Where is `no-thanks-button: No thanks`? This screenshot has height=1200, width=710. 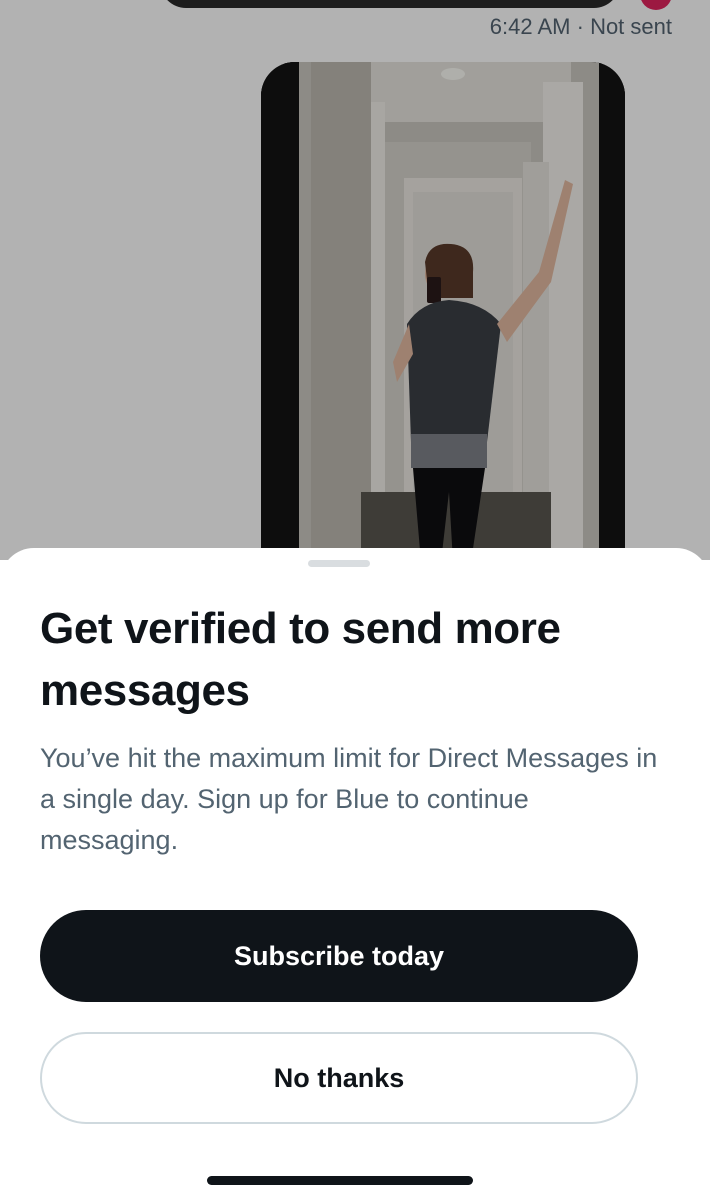
no-thanks-button: No thanks is located at coordinates (339, 1078).